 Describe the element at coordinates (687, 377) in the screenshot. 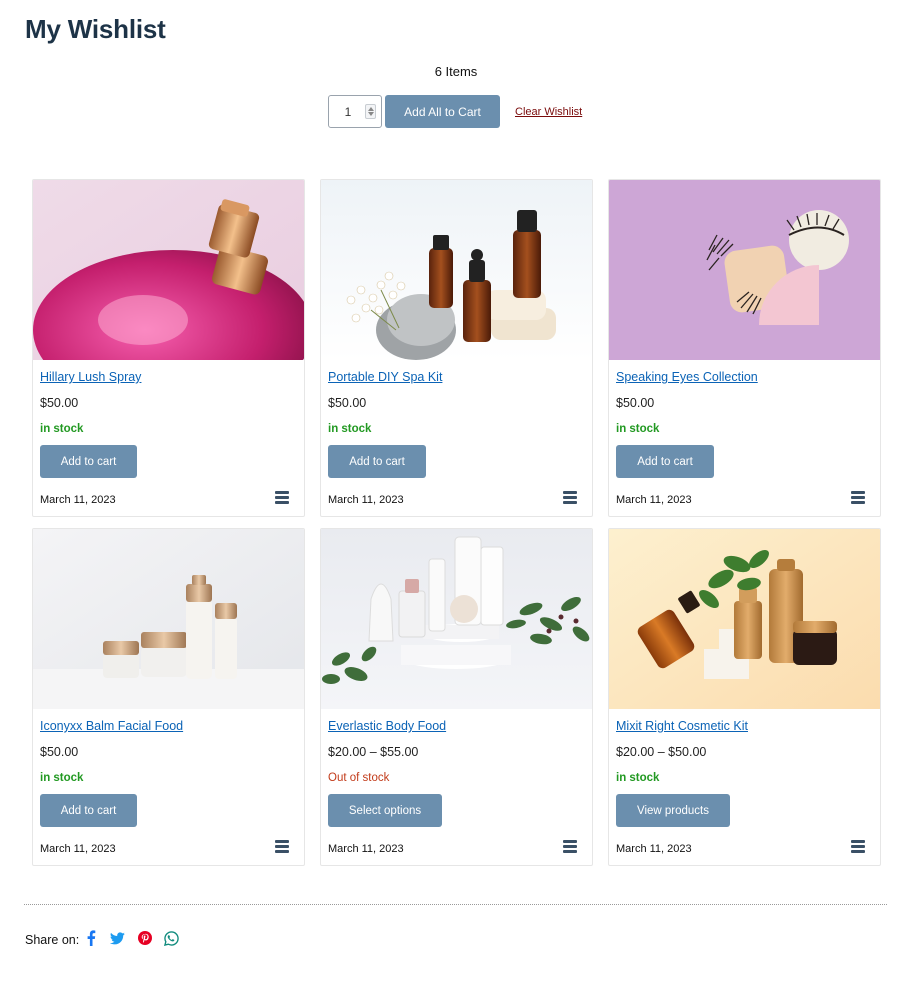

I see `product-name-link: Speaking Eyes Collection` at that location.